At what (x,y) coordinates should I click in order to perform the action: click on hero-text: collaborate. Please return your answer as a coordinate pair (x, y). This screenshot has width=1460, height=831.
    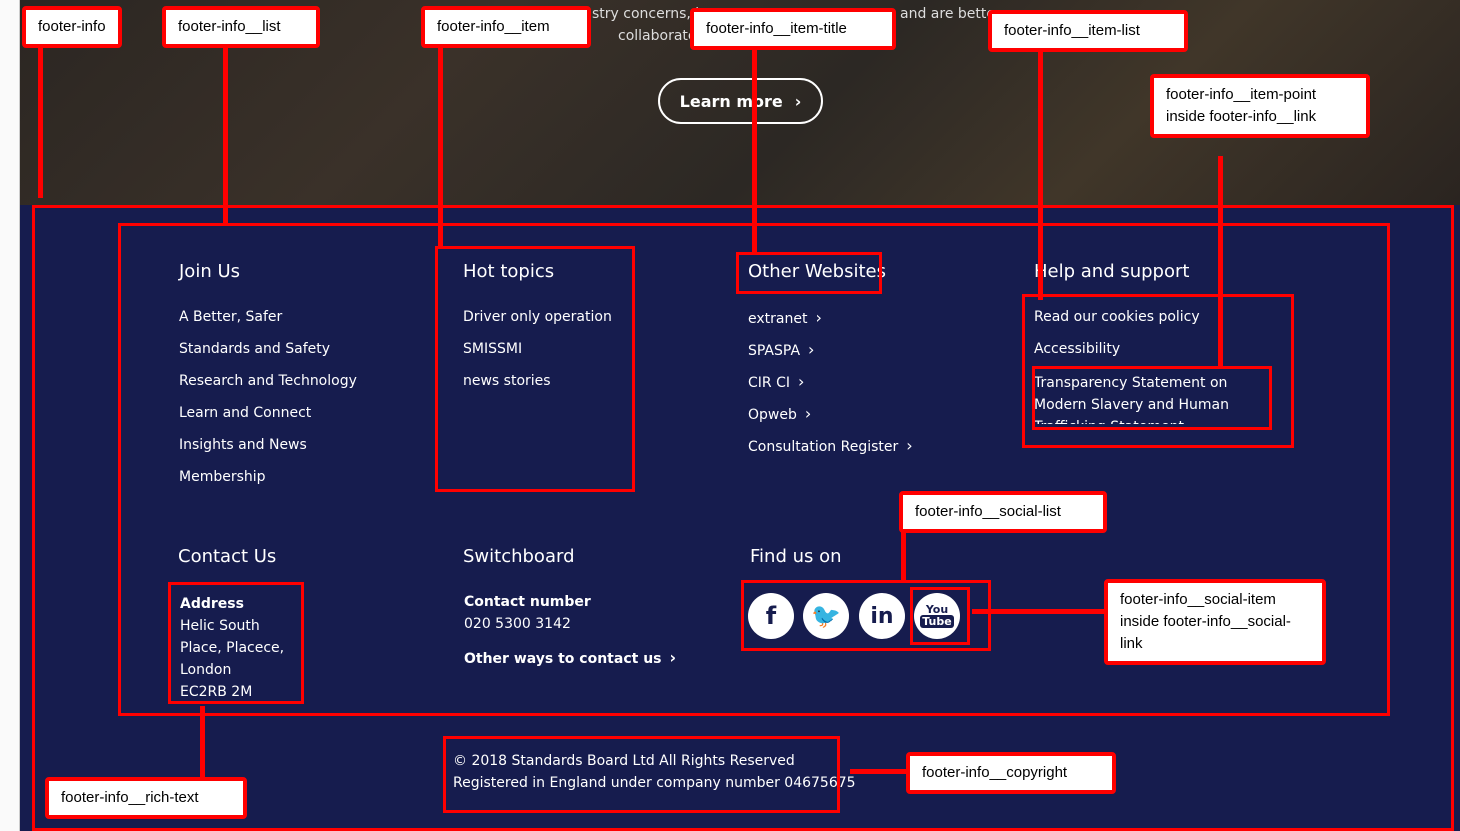
    Looking at the image, I should click on (657, 36).